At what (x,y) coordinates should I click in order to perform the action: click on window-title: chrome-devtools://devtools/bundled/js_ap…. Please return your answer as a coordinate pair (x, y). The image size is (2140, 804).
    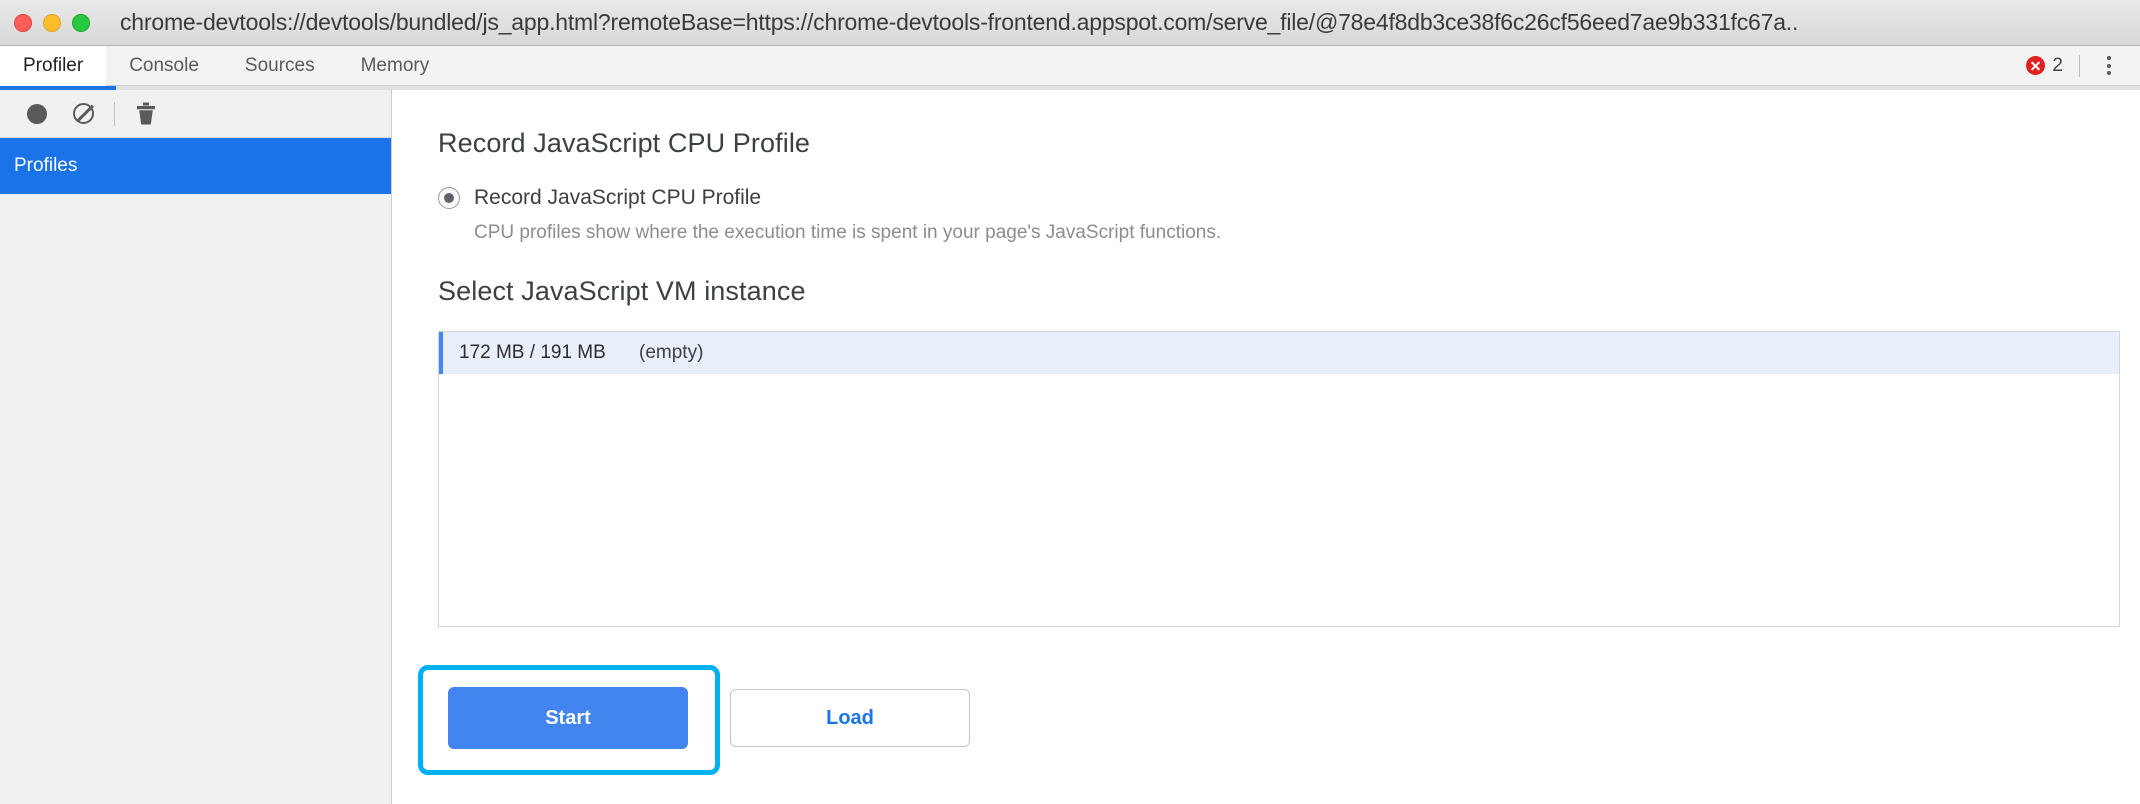
    Looking at the image, I should click on (959, 22).